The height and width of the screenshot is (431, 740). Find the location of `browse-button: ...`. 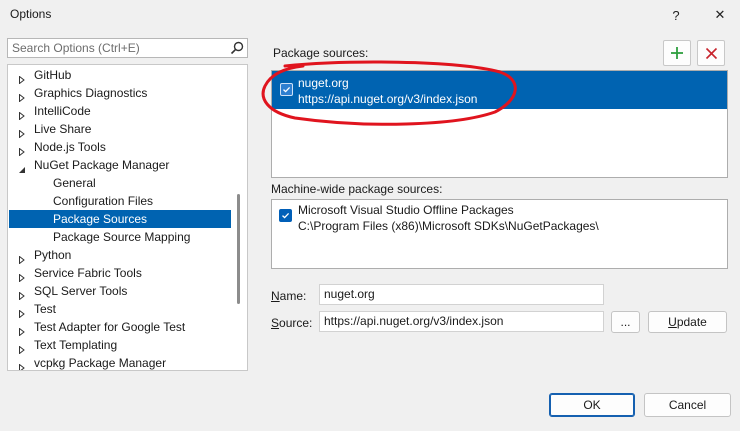

browse-button: ... is located at coordinates (625, 322).